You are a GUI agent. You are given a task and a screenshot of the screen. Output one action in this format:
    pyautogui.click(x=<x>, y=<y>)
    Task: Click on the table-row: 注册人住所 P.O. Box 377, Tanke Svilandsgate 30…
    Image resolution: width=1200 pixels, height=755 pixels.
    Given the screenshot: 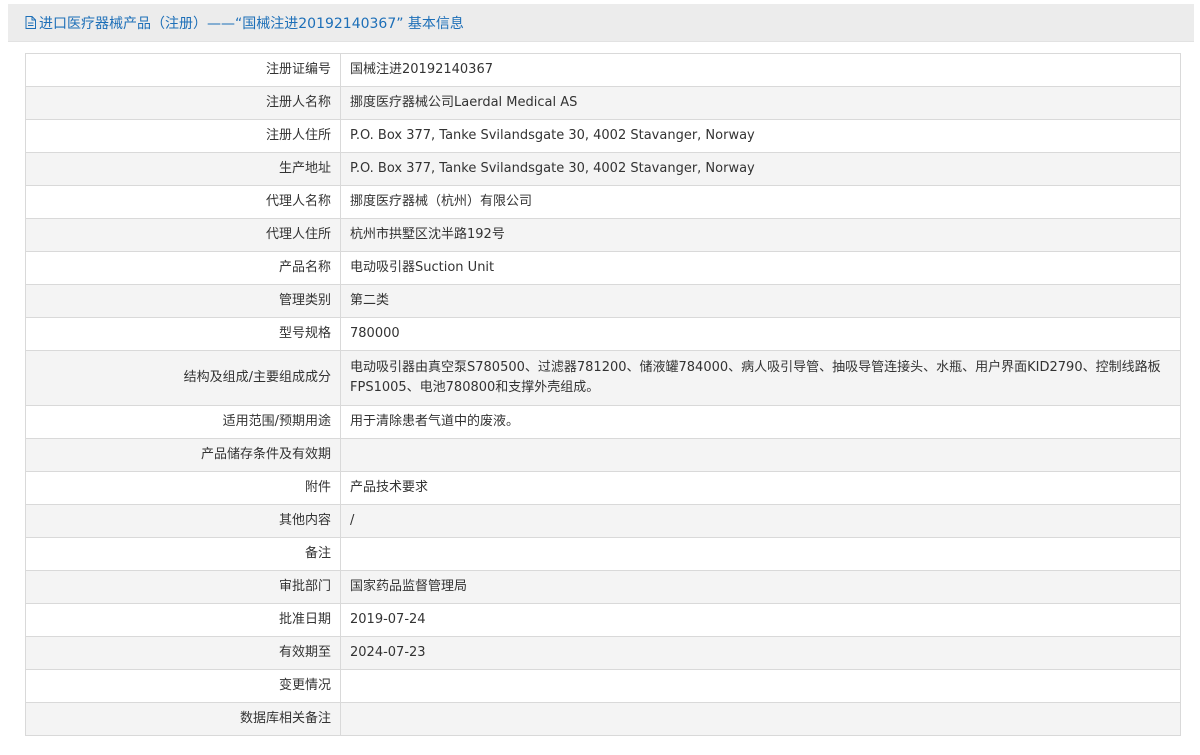 What is the action you would take?
    pyautogui.click(x=603, y=136)
    